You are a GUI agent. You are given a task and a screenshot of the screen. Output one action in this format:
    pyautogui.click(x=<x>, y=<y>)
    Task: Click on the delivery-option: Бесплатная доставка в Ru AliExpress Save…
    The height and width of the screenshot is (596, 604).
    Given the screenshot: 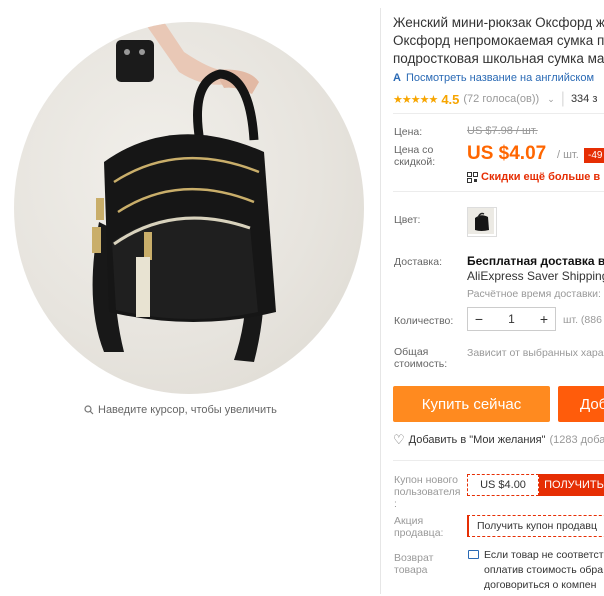 What is the action you would take?
    pyautogui.click(x=535, y=269)
    